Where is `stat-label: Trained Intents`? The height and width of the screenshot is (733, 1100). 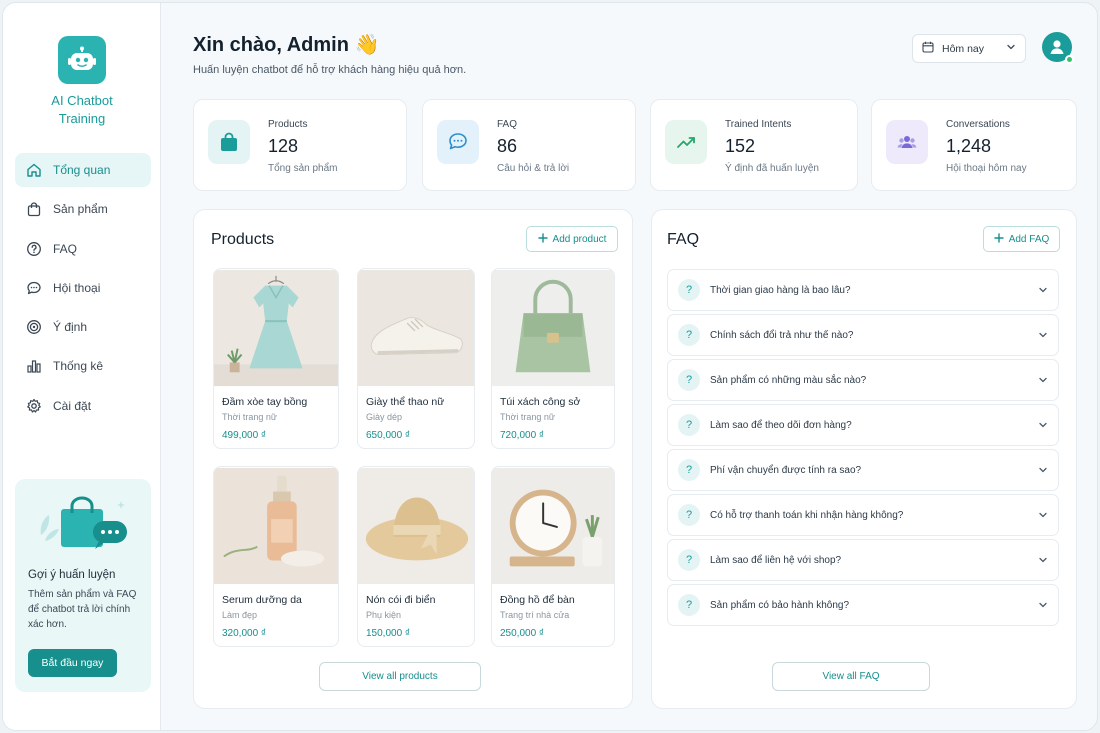
stat-label: Trained Intents is located at coordinates (758, 124).